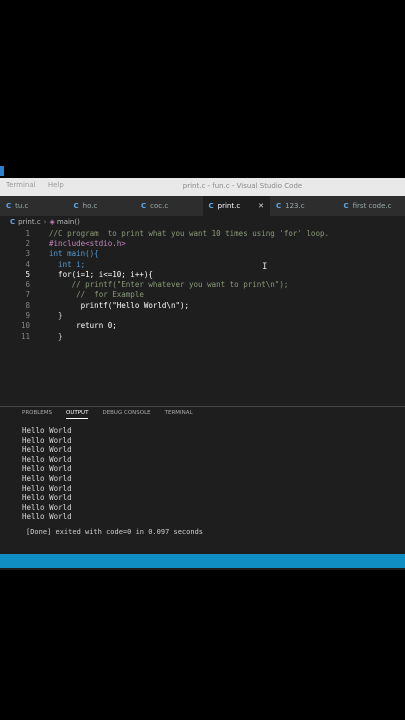  I want to click on tab-print: Cprint.c ✕, so click(236, 206).